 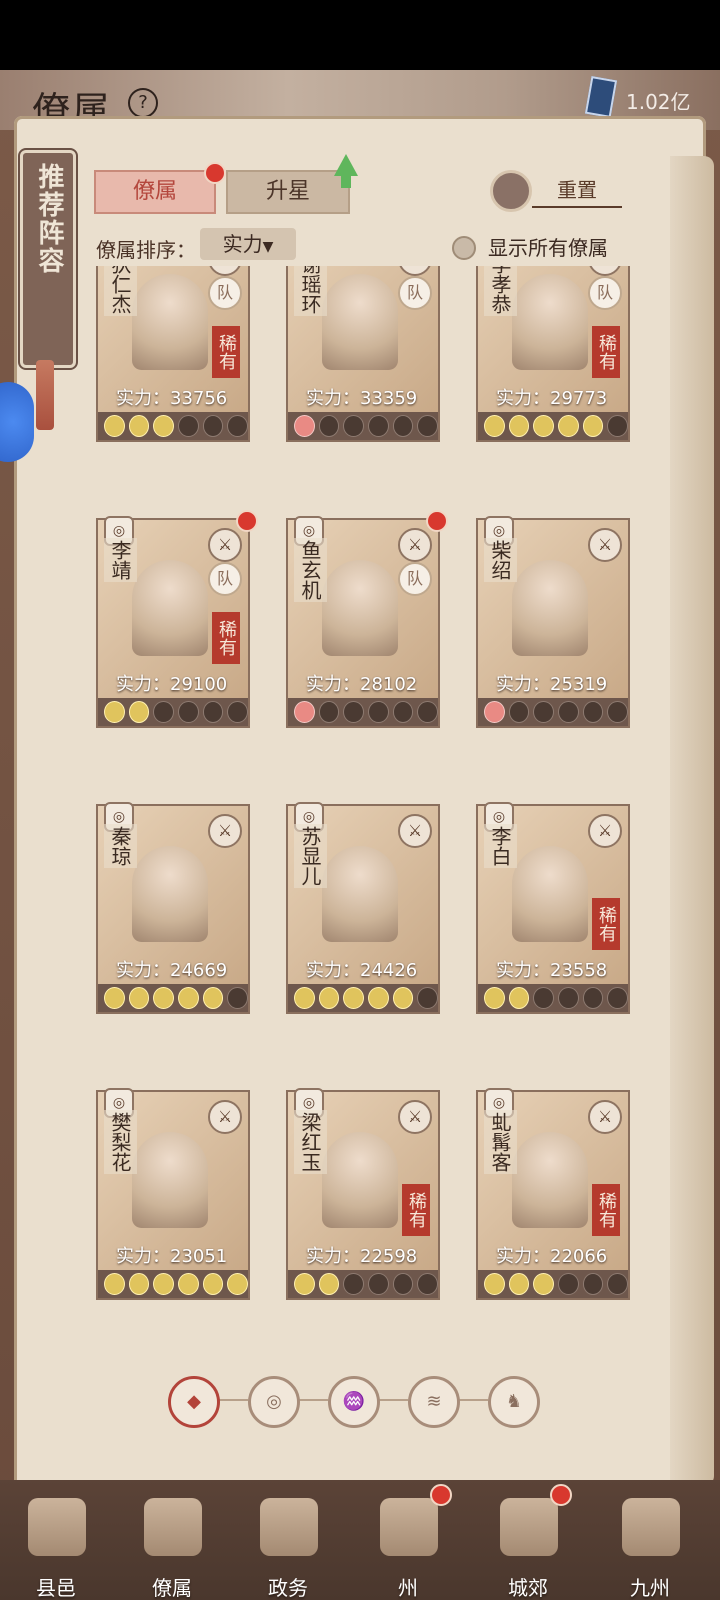 What do you see at coordinates (552, 684) in the screenshot?
I see `power-value: 实力：25319` at bounding box center [552, 684].